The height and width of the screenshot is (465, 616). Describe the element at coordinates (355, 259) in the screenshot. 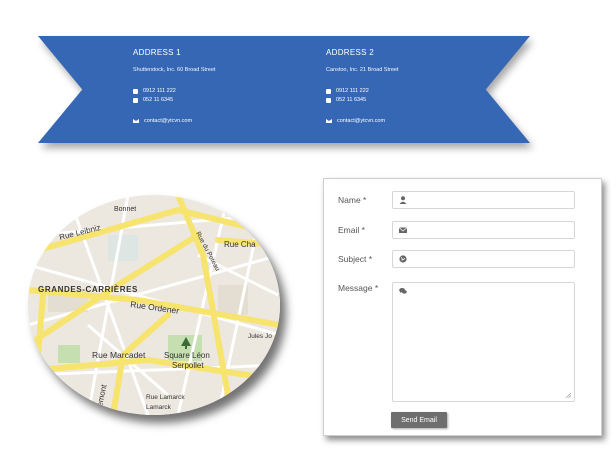

I see `subject-label: Subject *` at that location.